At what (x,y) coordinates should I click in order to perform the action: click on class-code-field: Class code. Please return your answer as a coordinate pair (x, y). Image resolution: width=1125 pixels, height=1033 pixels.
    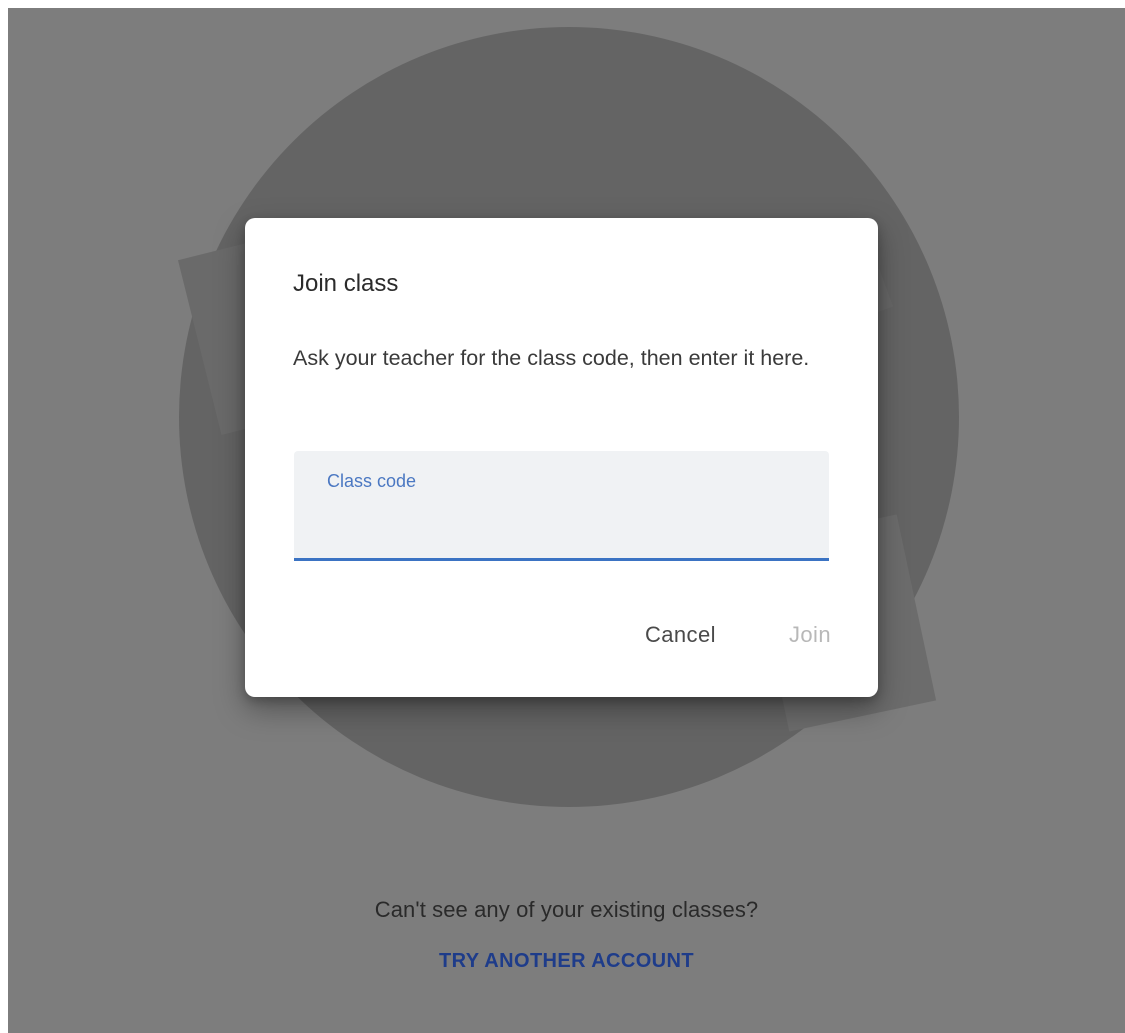
    Looking at the image, I should click on (561, 506).